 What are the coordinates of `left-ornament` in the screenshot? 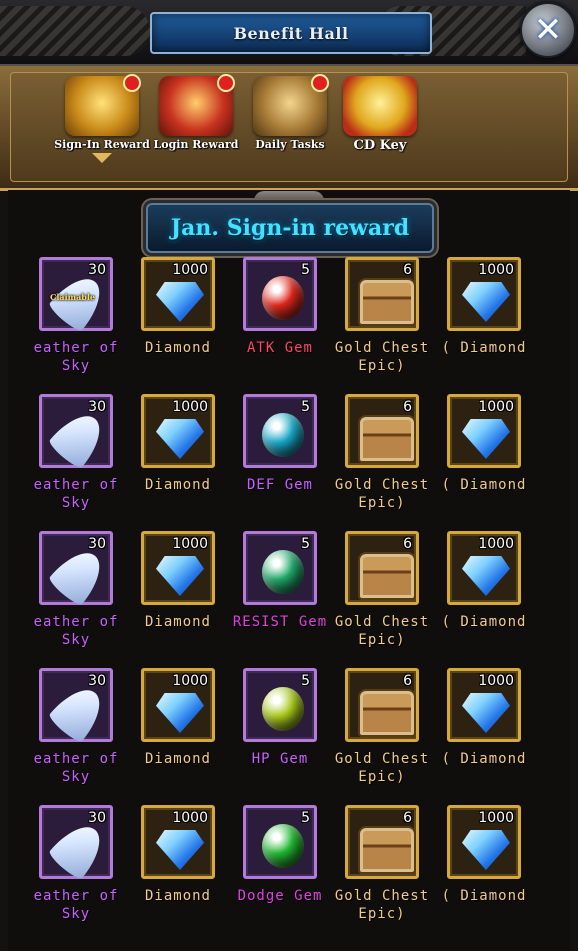 It's located at (75, 31).